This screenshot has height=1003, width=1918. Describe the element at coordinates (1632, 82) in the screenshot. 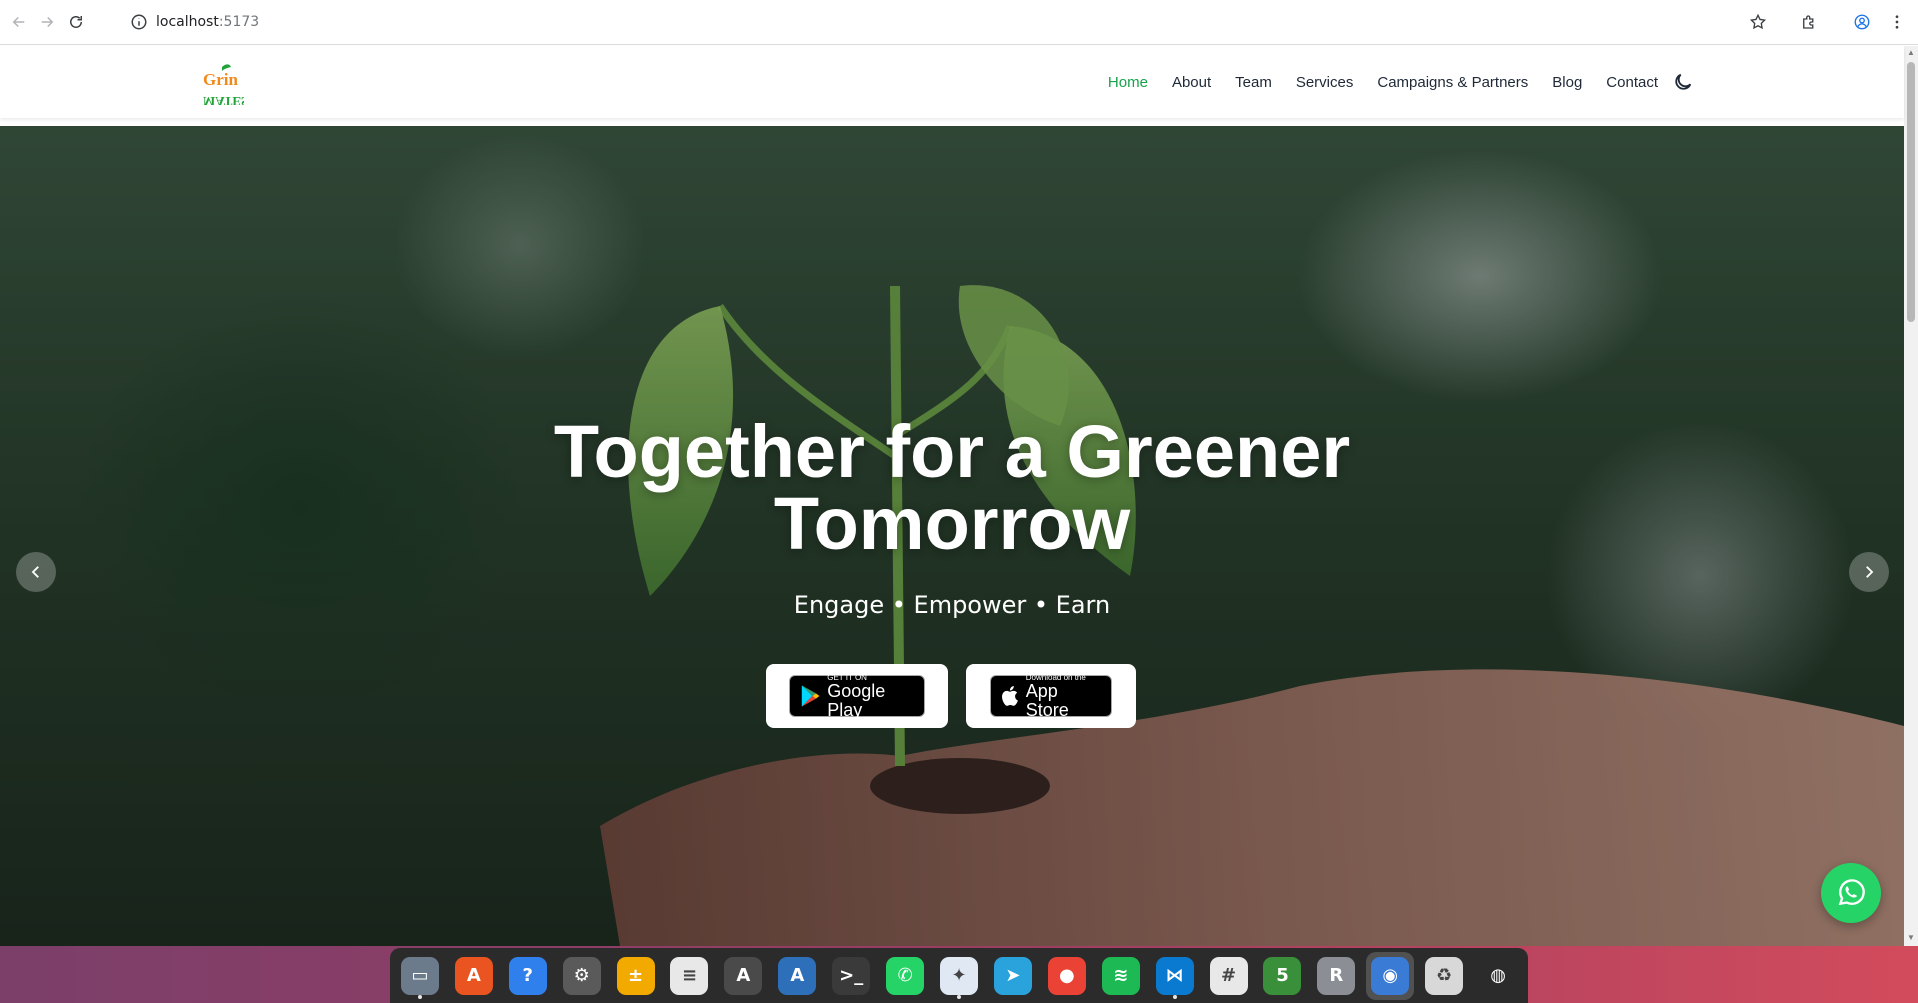

I see `nav-contact: Contact` at that location.